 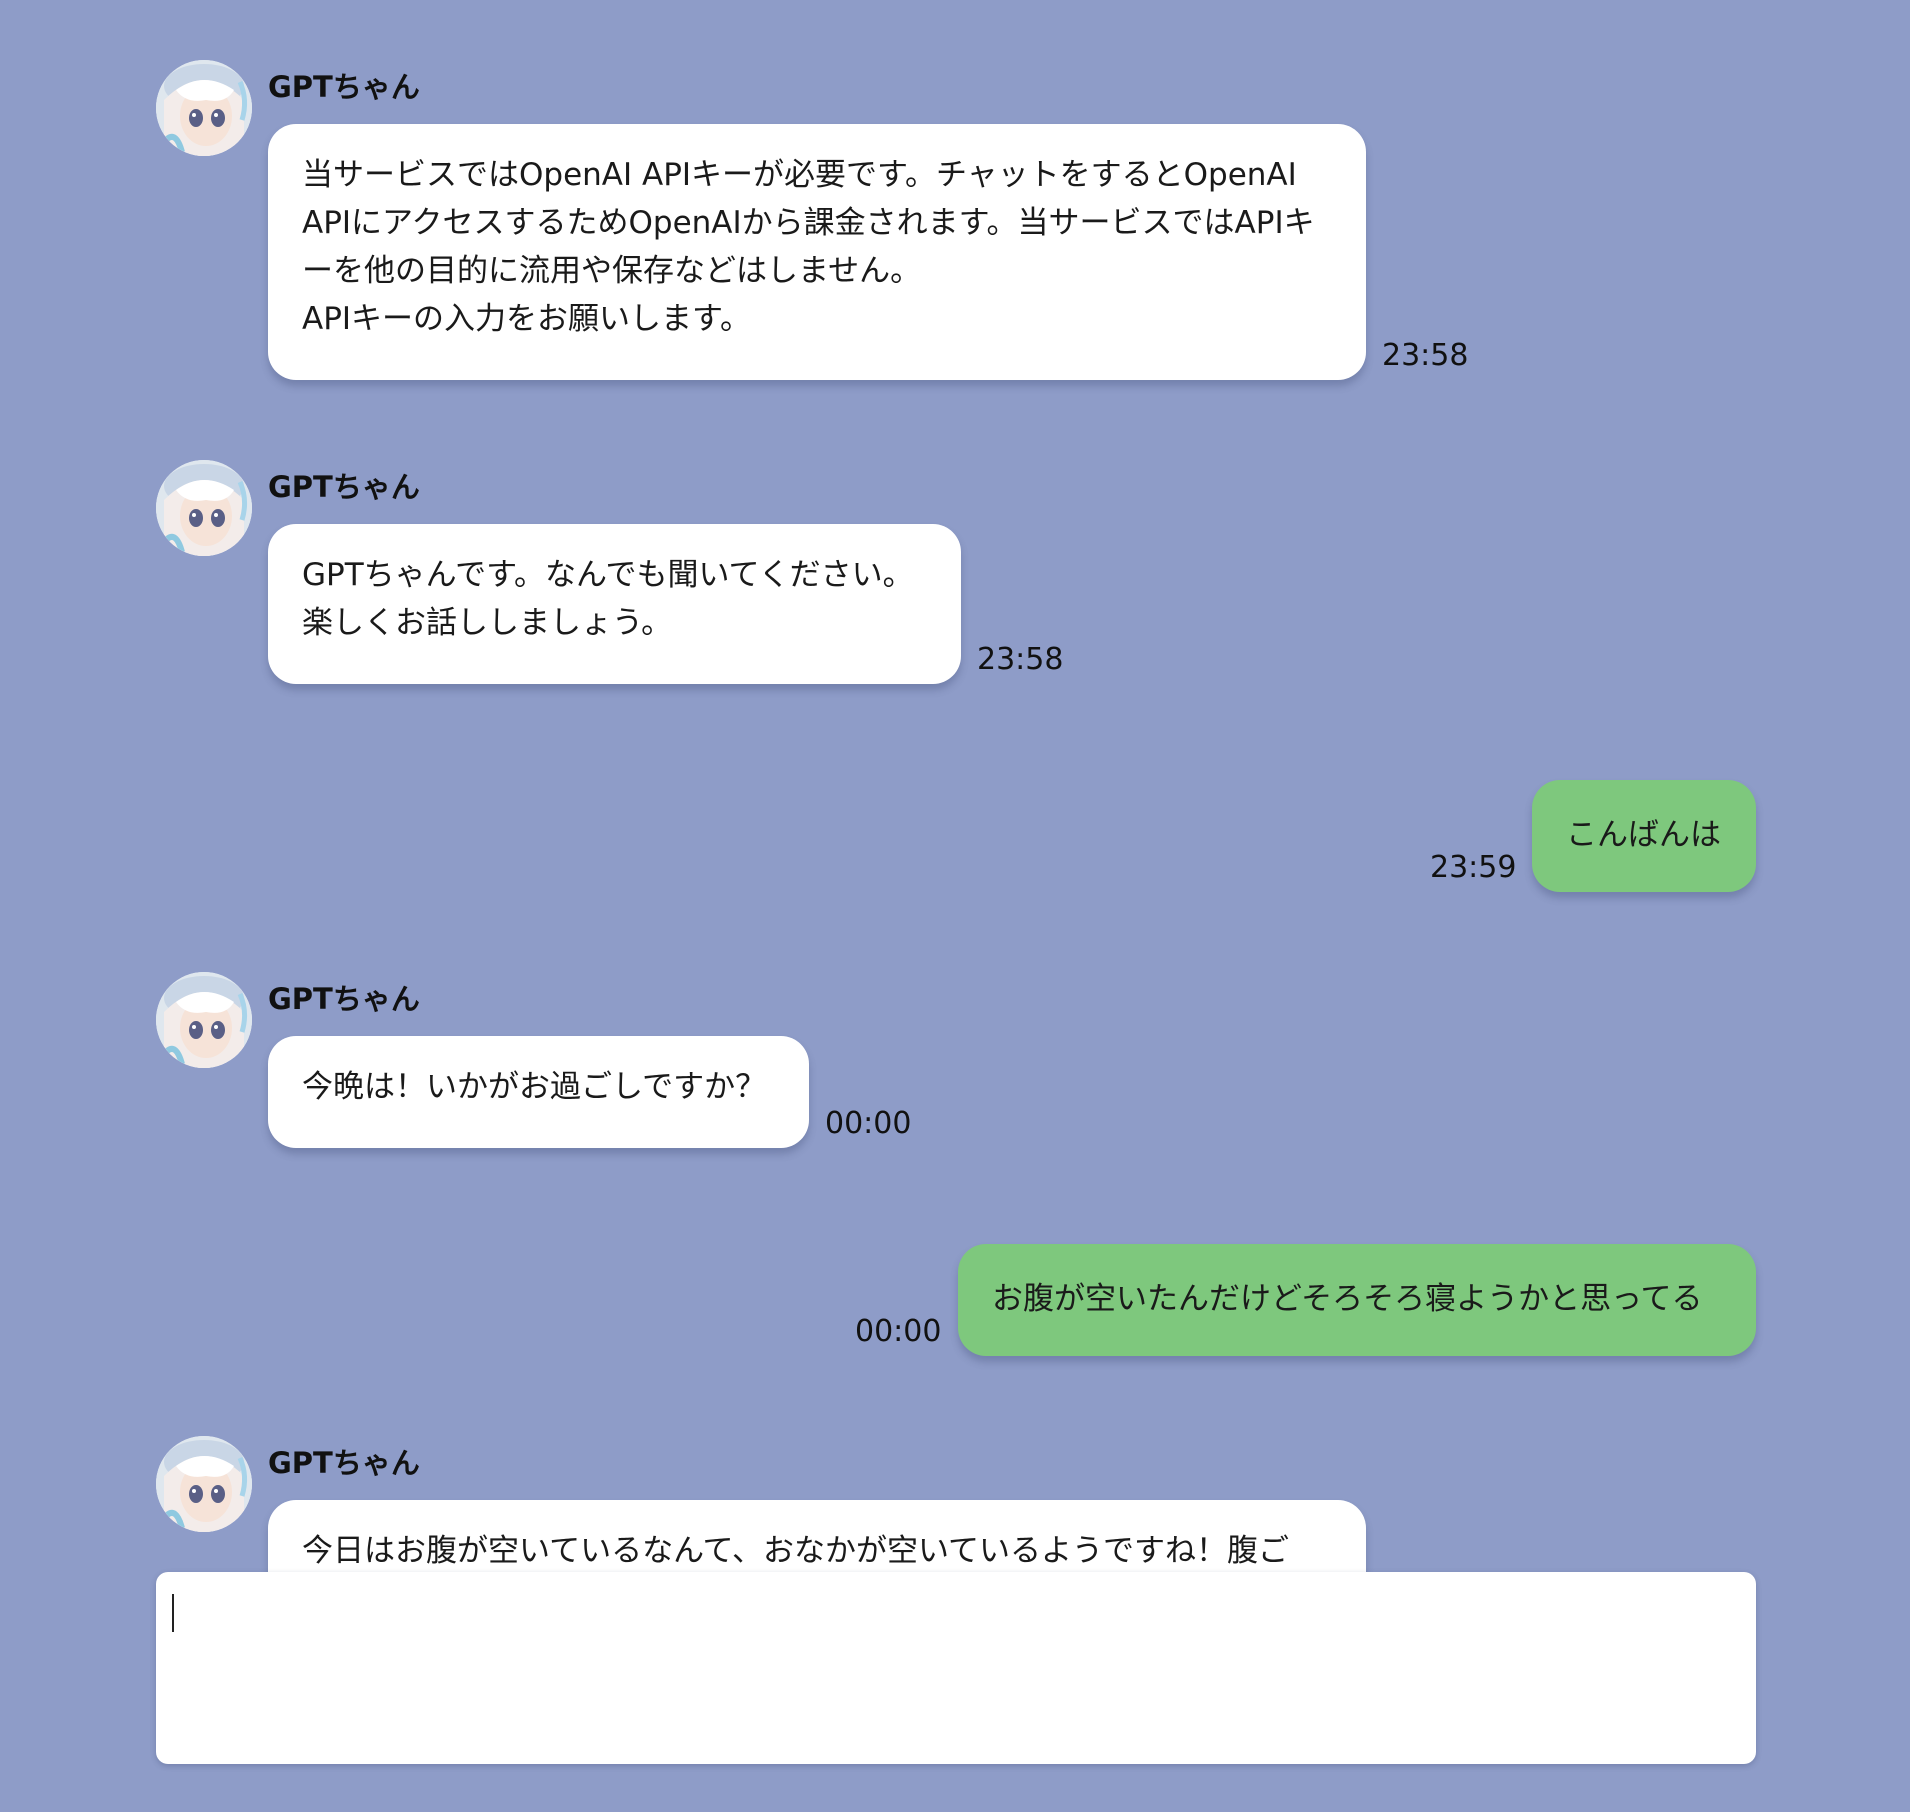 What do you see at coordinates (173, 1613) in the screenshot?
I see `text-caret` at bounding box center [173, 1613].